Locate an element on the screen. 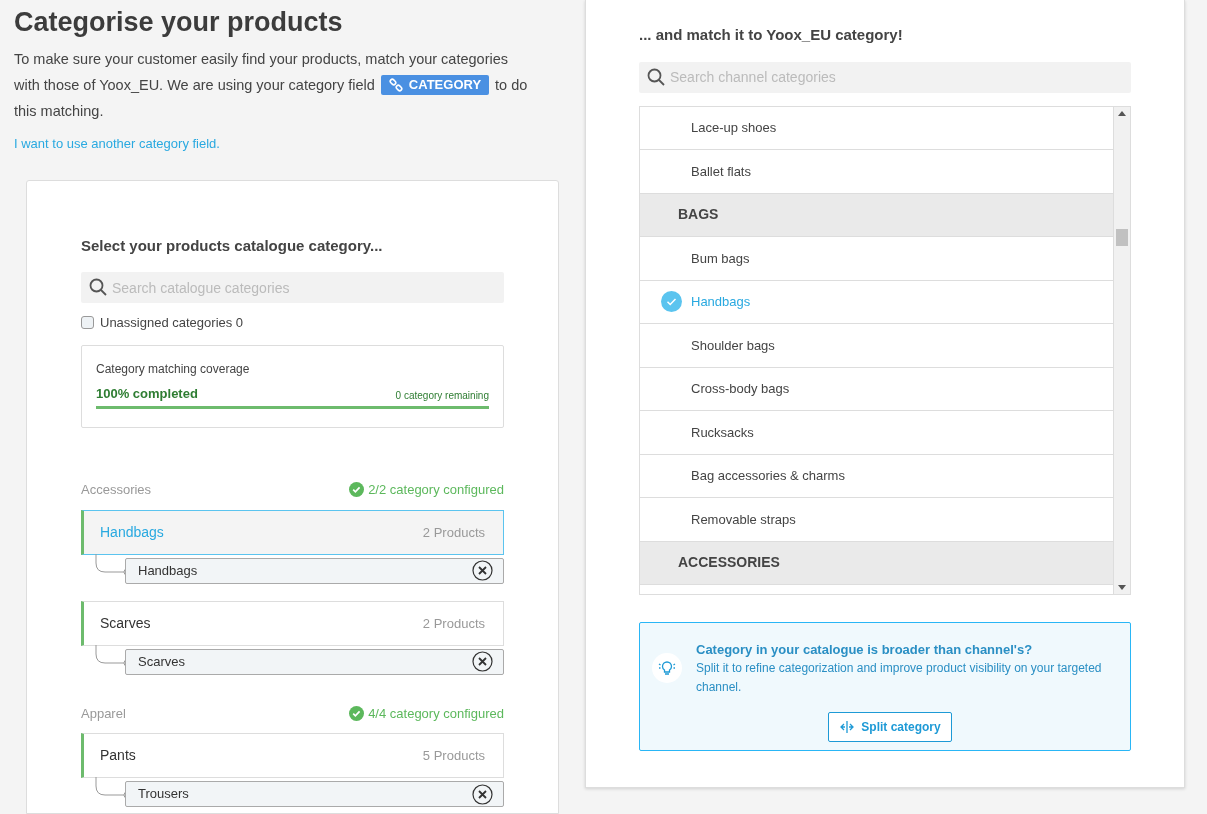 The image size is (1207, 814). scroll-down-icon is located at coordinates (1122, 587).